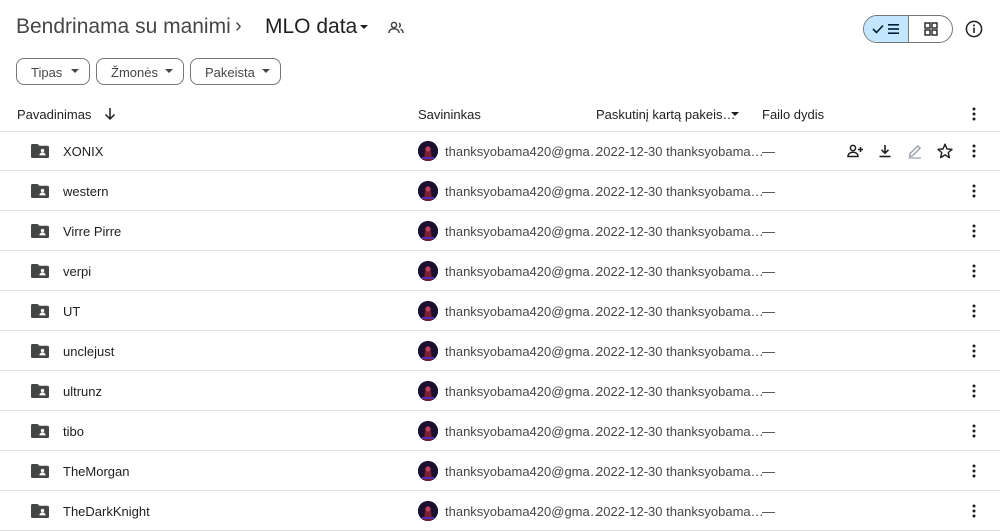  What do you see at coordinates (47, 72) in the screenshot?
I see `filter-type-label: Tipas` at bounding box center [47, 72].